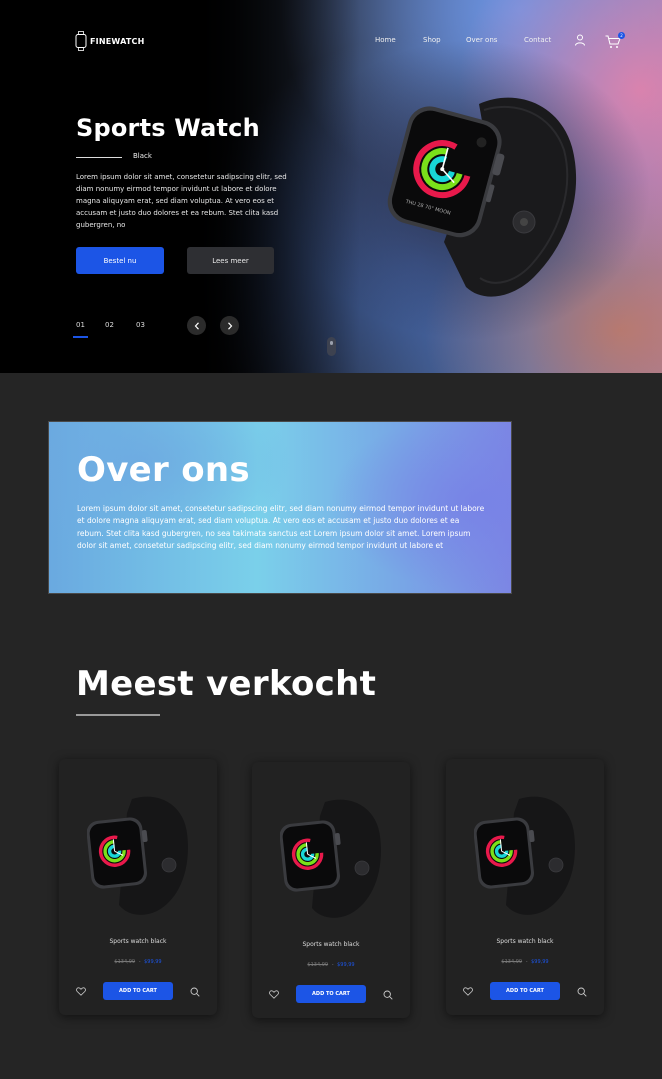  I want to click on hero-title: Sports Watch, so click(168, 128).